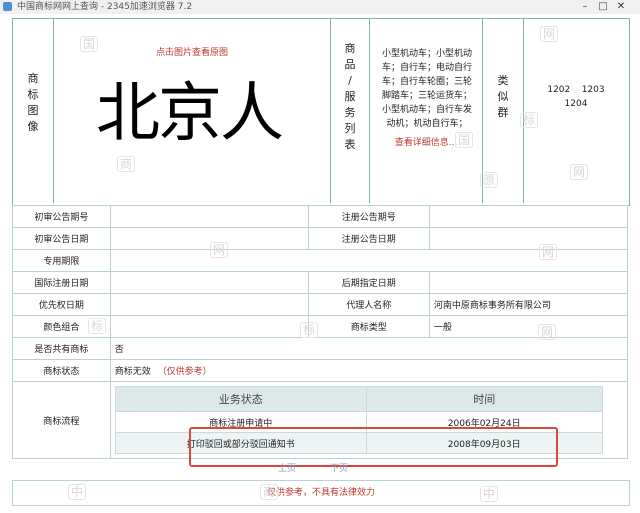 The width and height of the screenshot is (640, 513). What do you see at coordinates (576, 90) in the screenshot?
I see `class-codes-line1: 1202 1203` at bounding box center [576, 90].